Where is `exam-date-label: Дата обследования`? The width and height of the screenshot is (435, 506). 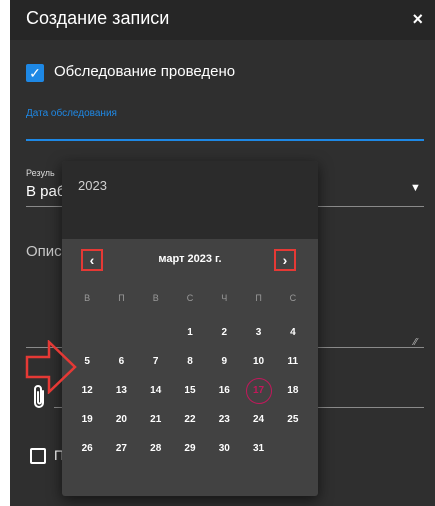 exam-date-label: Дата обследования is located at coordinates (71, 113).